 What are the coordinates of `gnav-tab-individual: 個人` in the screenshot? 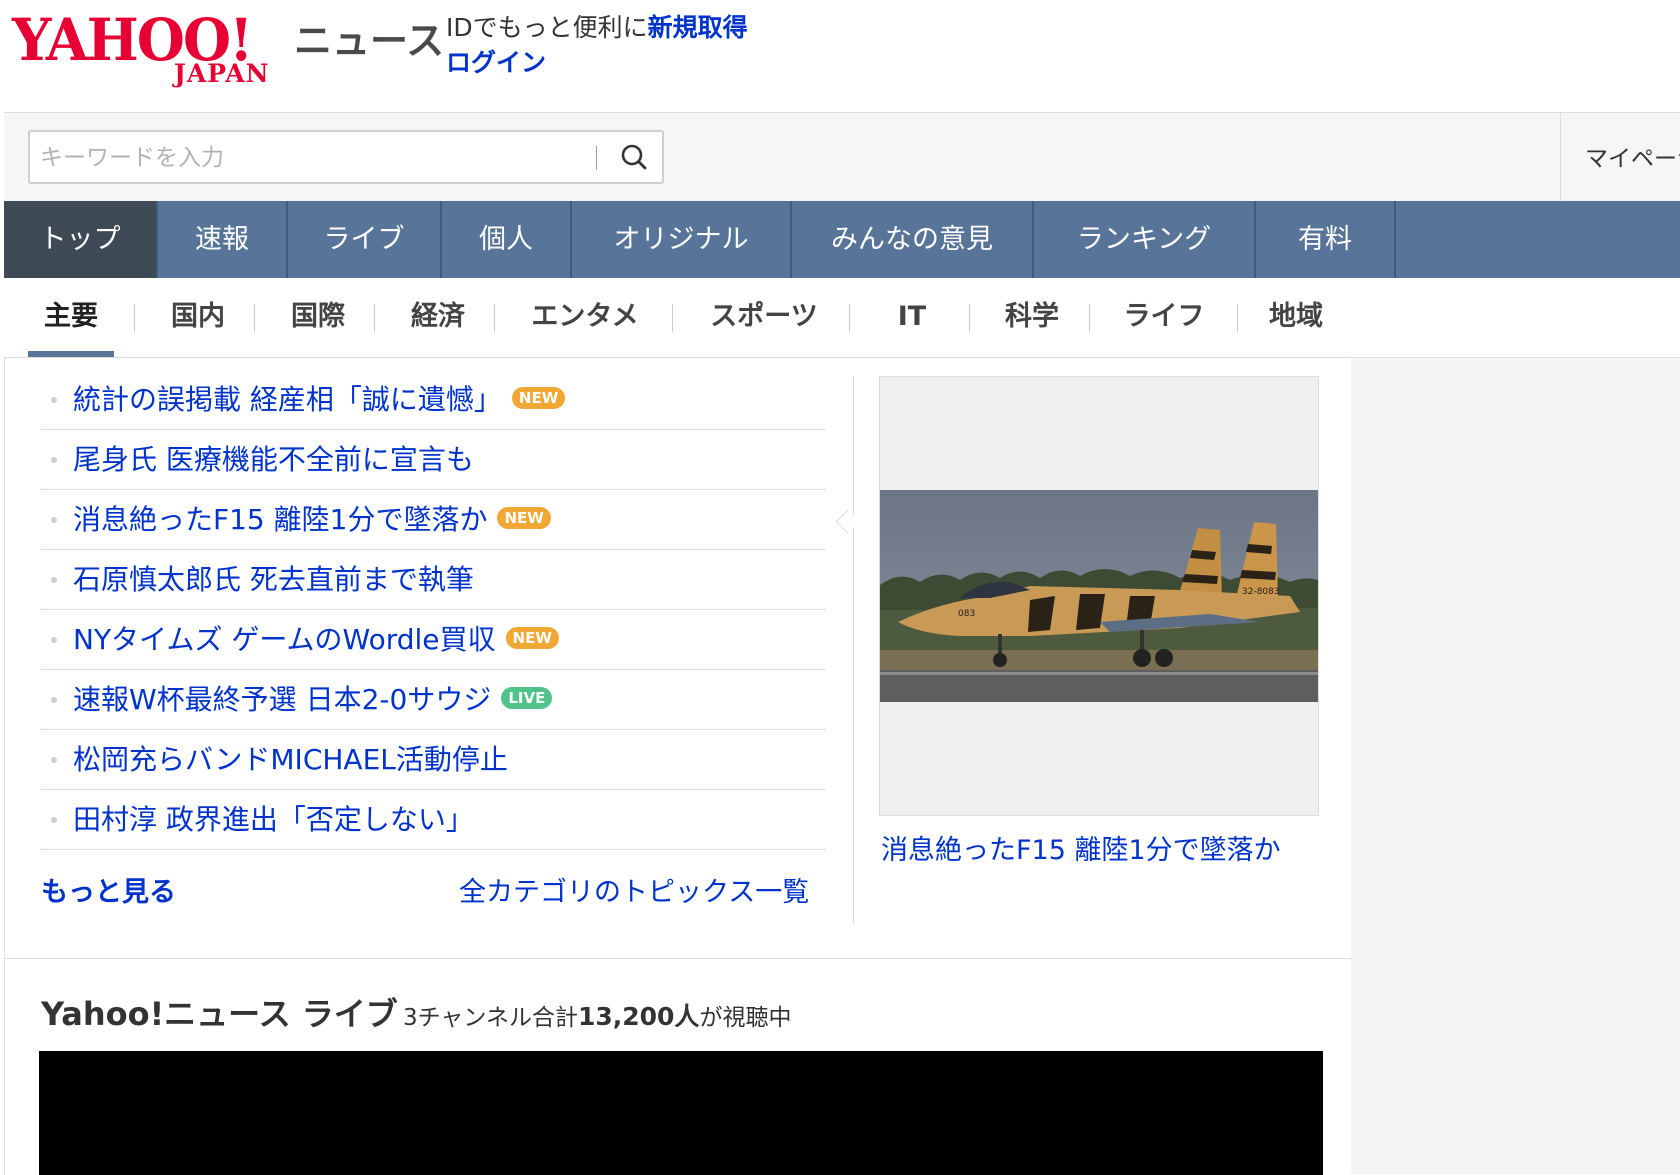 It's located at (507, 239).